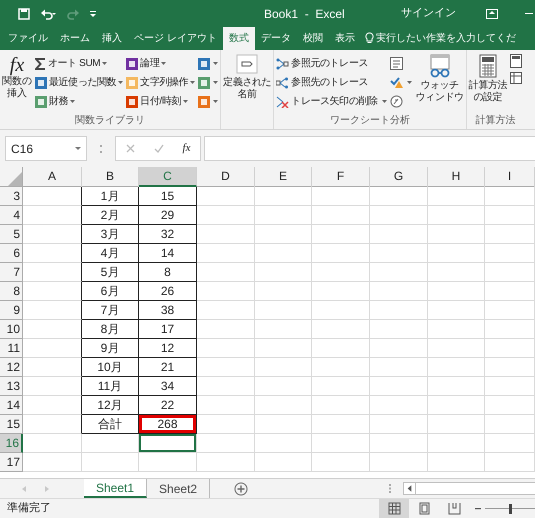 The image size is (535, 518). What do you see at coordinates (312, 38) in the screenshot?
I see `ribbon-tab: 校閲` at bounding box center [312, 38].